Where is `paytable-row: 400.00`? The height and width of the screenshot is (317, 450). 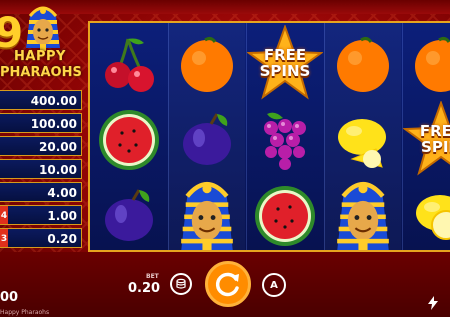 paytable-row: 400.00 is located at coordinates (41, 100).